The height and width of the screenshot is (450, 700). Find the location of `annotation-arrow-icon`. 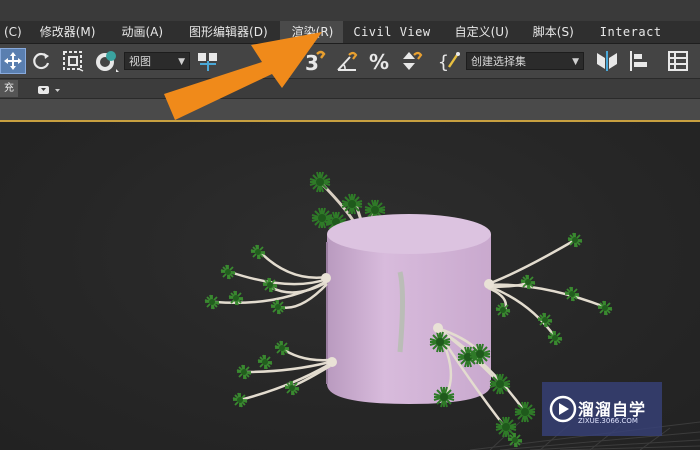

annotation-arrow-icon is located at coordinates (243, 76).